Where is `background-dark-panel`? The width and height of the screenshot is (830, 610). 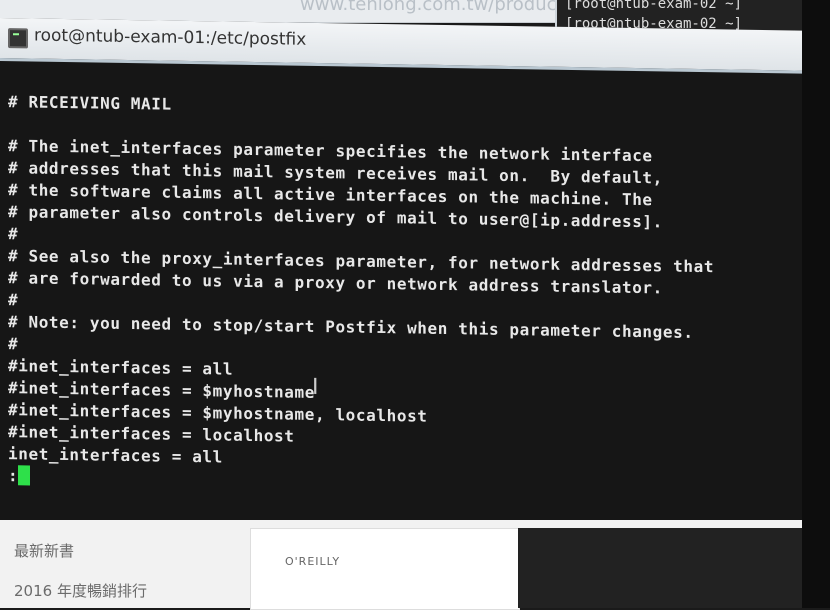
background-dark-panel is located at coordinates (660, 568).